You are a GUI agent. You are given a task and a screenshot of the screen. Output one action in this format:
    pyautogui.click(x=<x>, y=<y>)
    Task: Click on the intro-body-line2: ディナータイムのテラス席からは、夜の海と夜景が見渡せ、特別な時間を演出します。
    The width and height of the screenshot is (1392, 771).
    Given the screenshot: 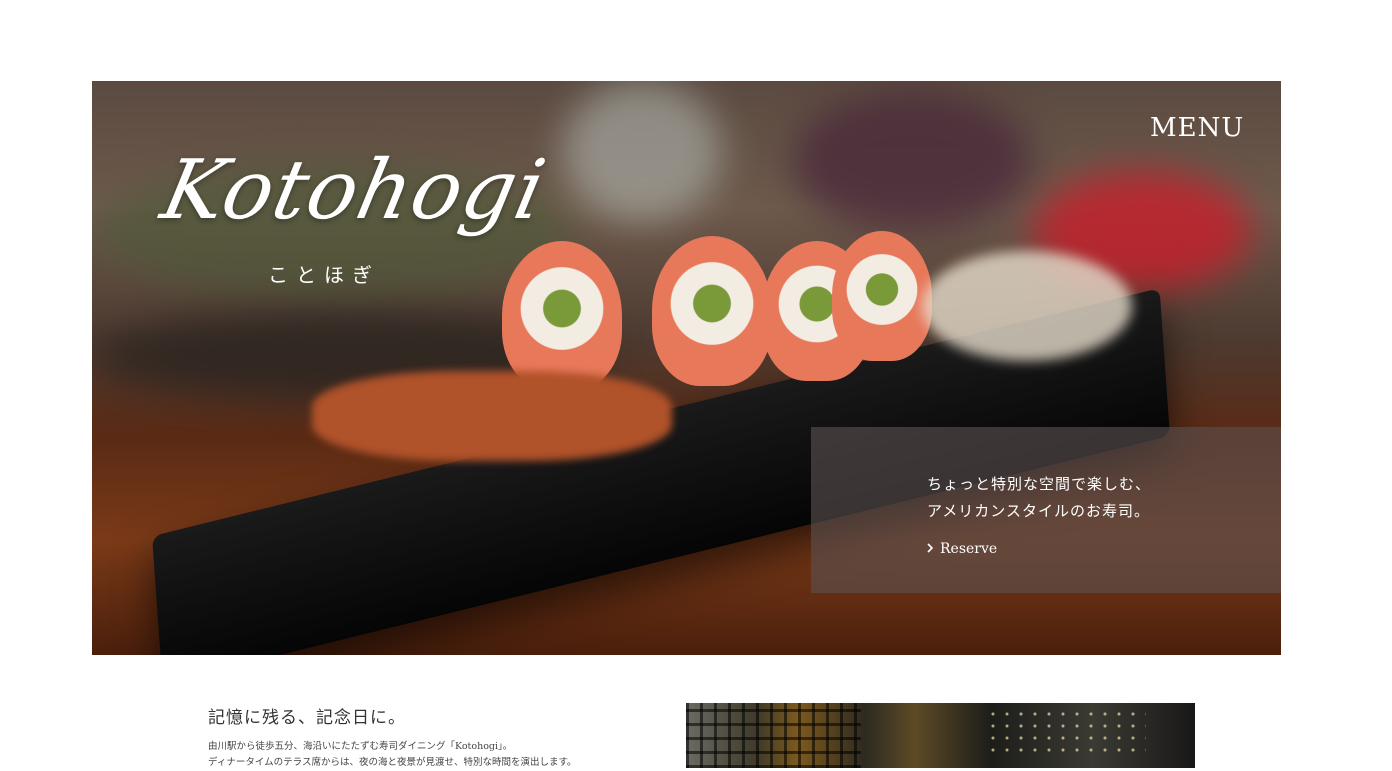 What is the action you would take?
    pyautogui.click(x=392, y=762)
    